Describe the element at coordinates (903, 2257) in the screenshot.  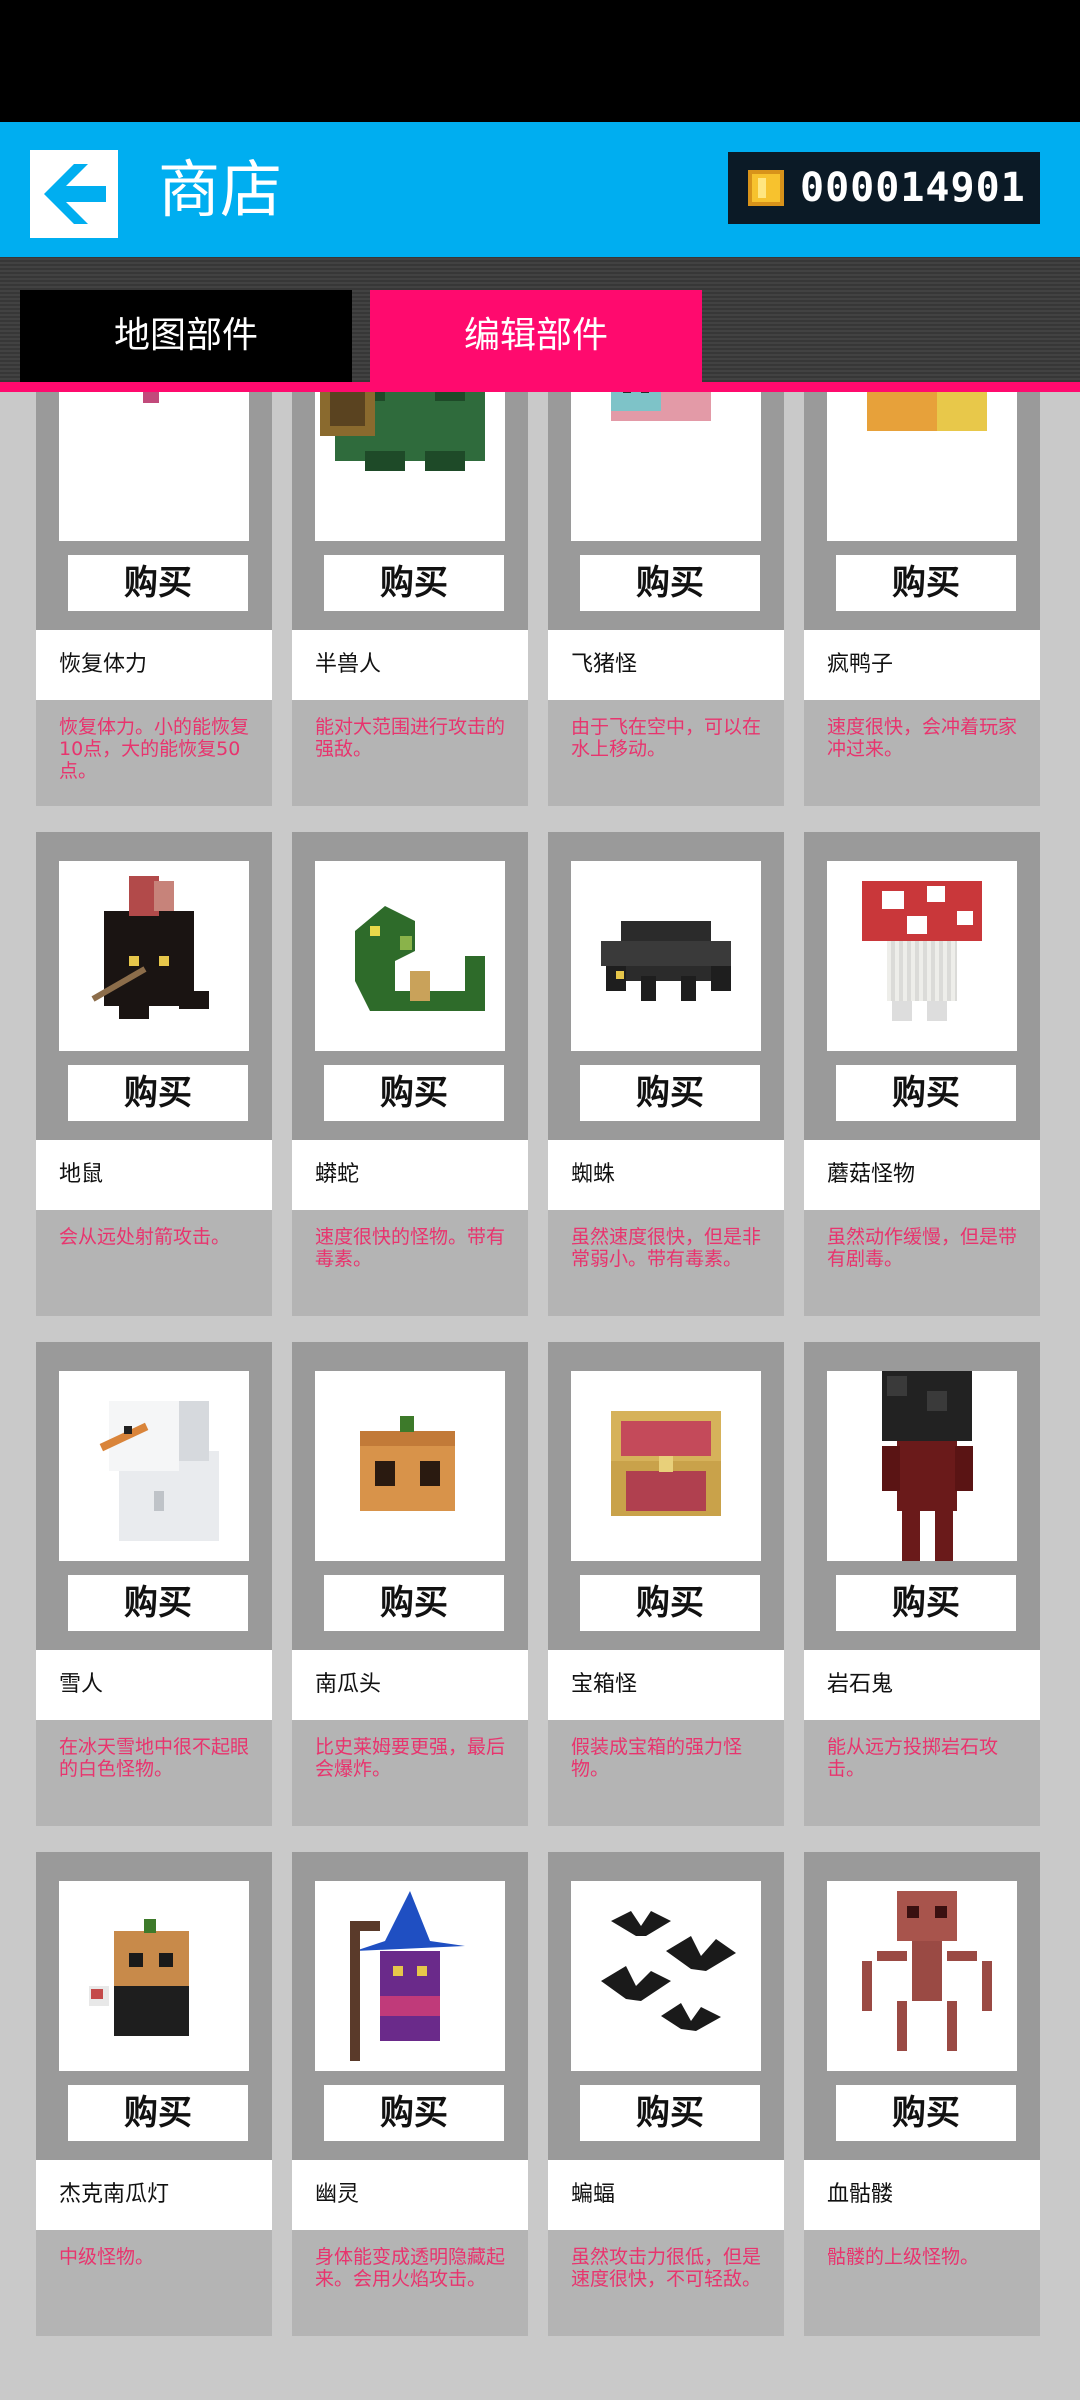
I see `item-description: 骷髅的上级怪物。` at that location.